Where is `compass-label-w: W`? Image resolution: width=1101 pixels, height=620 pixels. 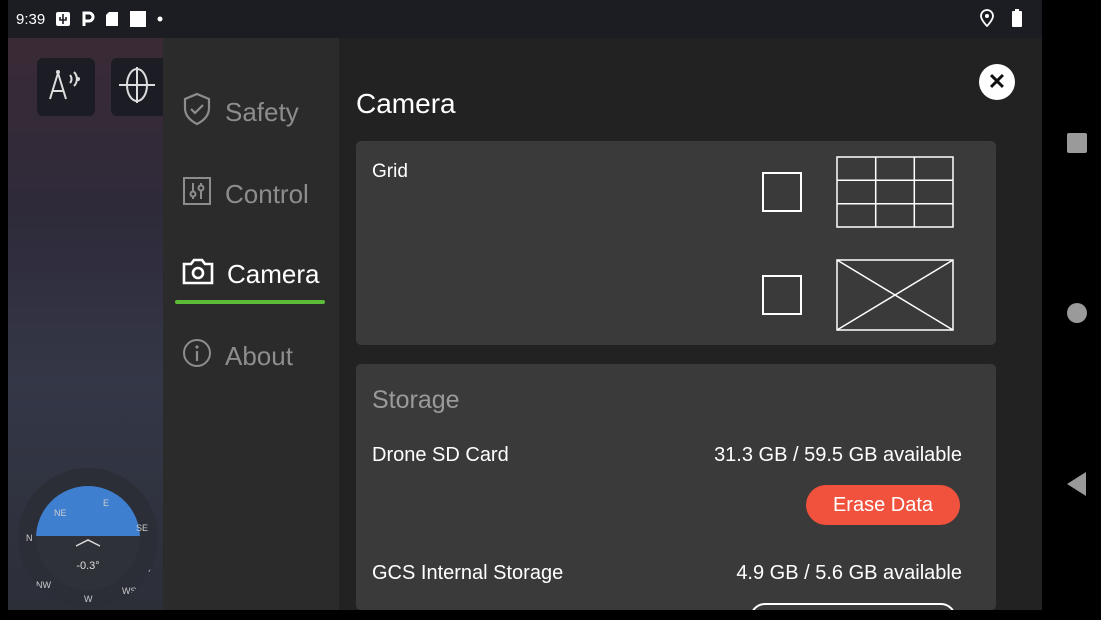
compass-label-w: W is located at coordinates (88, 599).